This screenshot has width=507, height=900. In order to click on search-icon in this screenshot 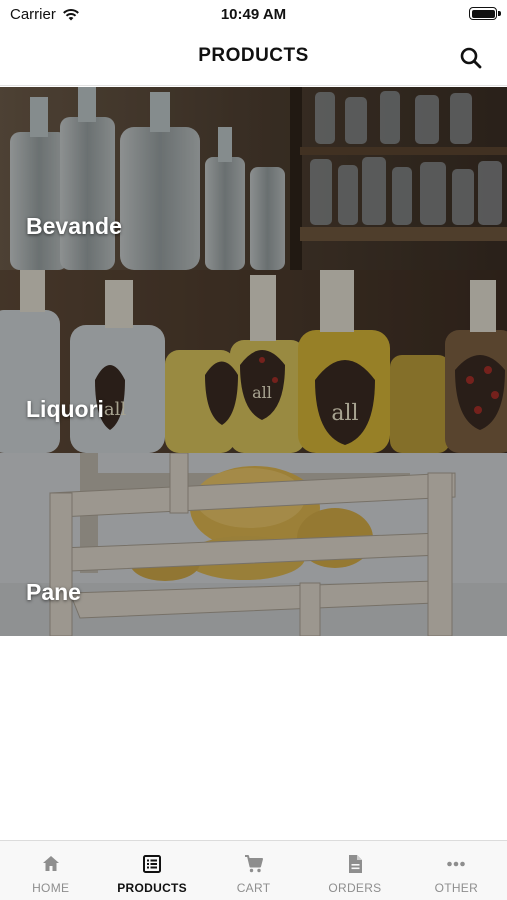, I will do `click(471, 58)`.